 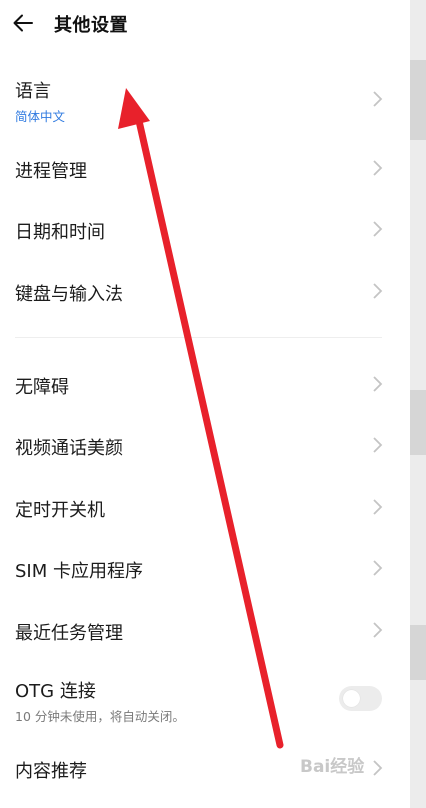 I want to click on settings-item-language: 语言 简体中文, so click(x=205, y=100).